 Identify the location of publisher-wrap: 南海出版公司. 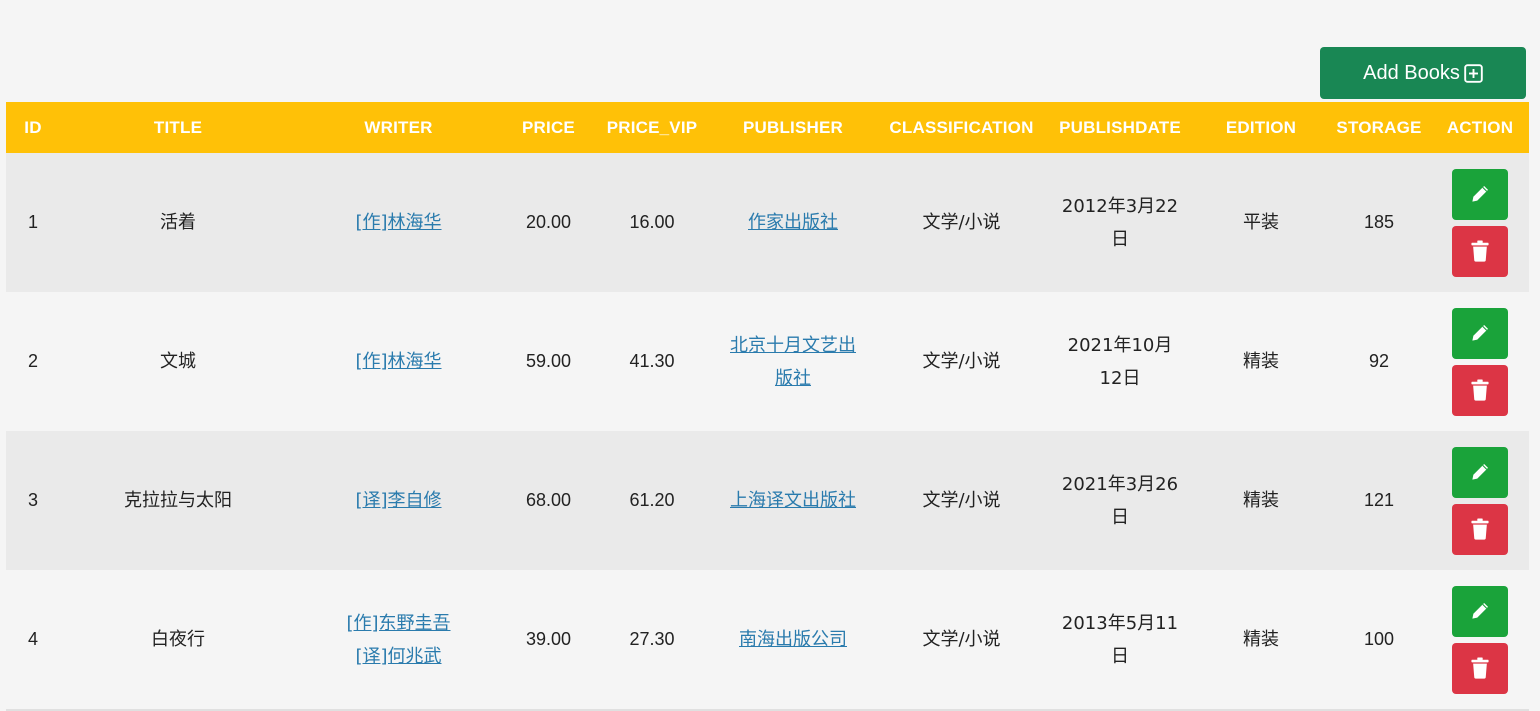
(793, 639).